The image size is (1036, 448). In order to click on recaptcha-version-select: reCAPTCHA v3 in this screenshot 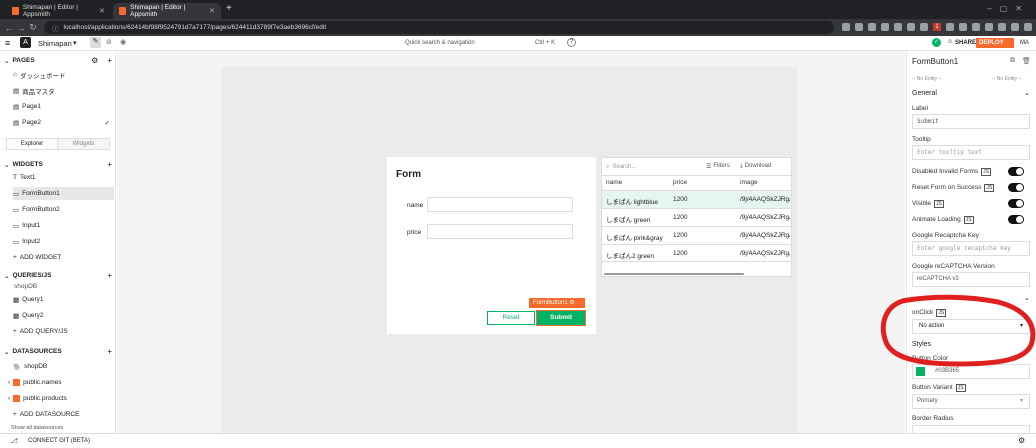, I will do `click(971, 279)`.